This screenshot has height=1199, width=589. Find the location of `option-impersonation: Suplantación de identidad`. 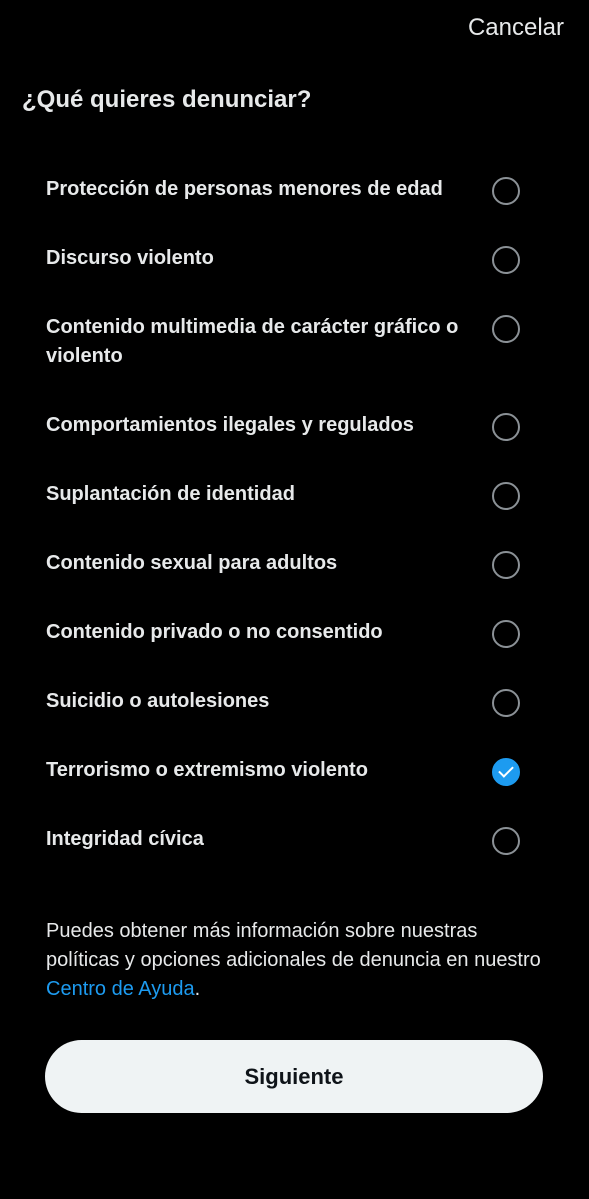

option-impersonation: Suplantación de identidad is located at coordinates (294, 494).